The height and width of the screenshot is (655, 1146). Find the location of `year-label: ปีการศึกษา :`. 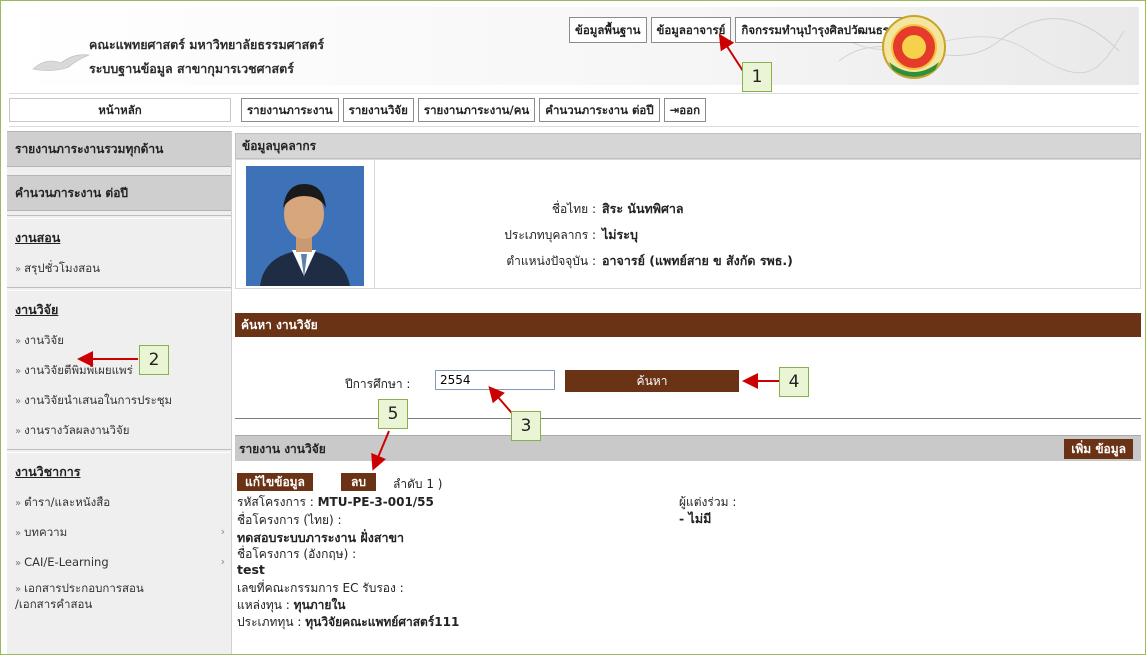

year-label: ปีการศึกษา : is located at coordinates (378, 384).